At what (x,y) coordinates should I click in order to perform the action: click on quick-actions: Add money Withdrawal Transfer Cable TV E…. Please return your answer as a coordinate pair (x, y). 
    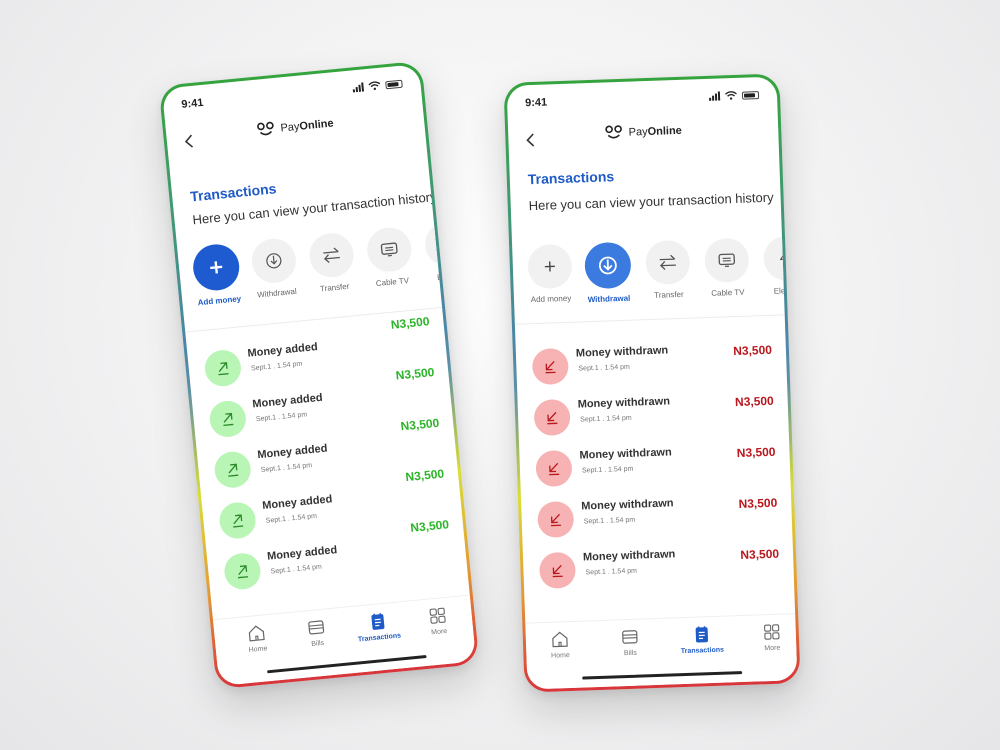
    Looking at the image, I should click on (330, 268).